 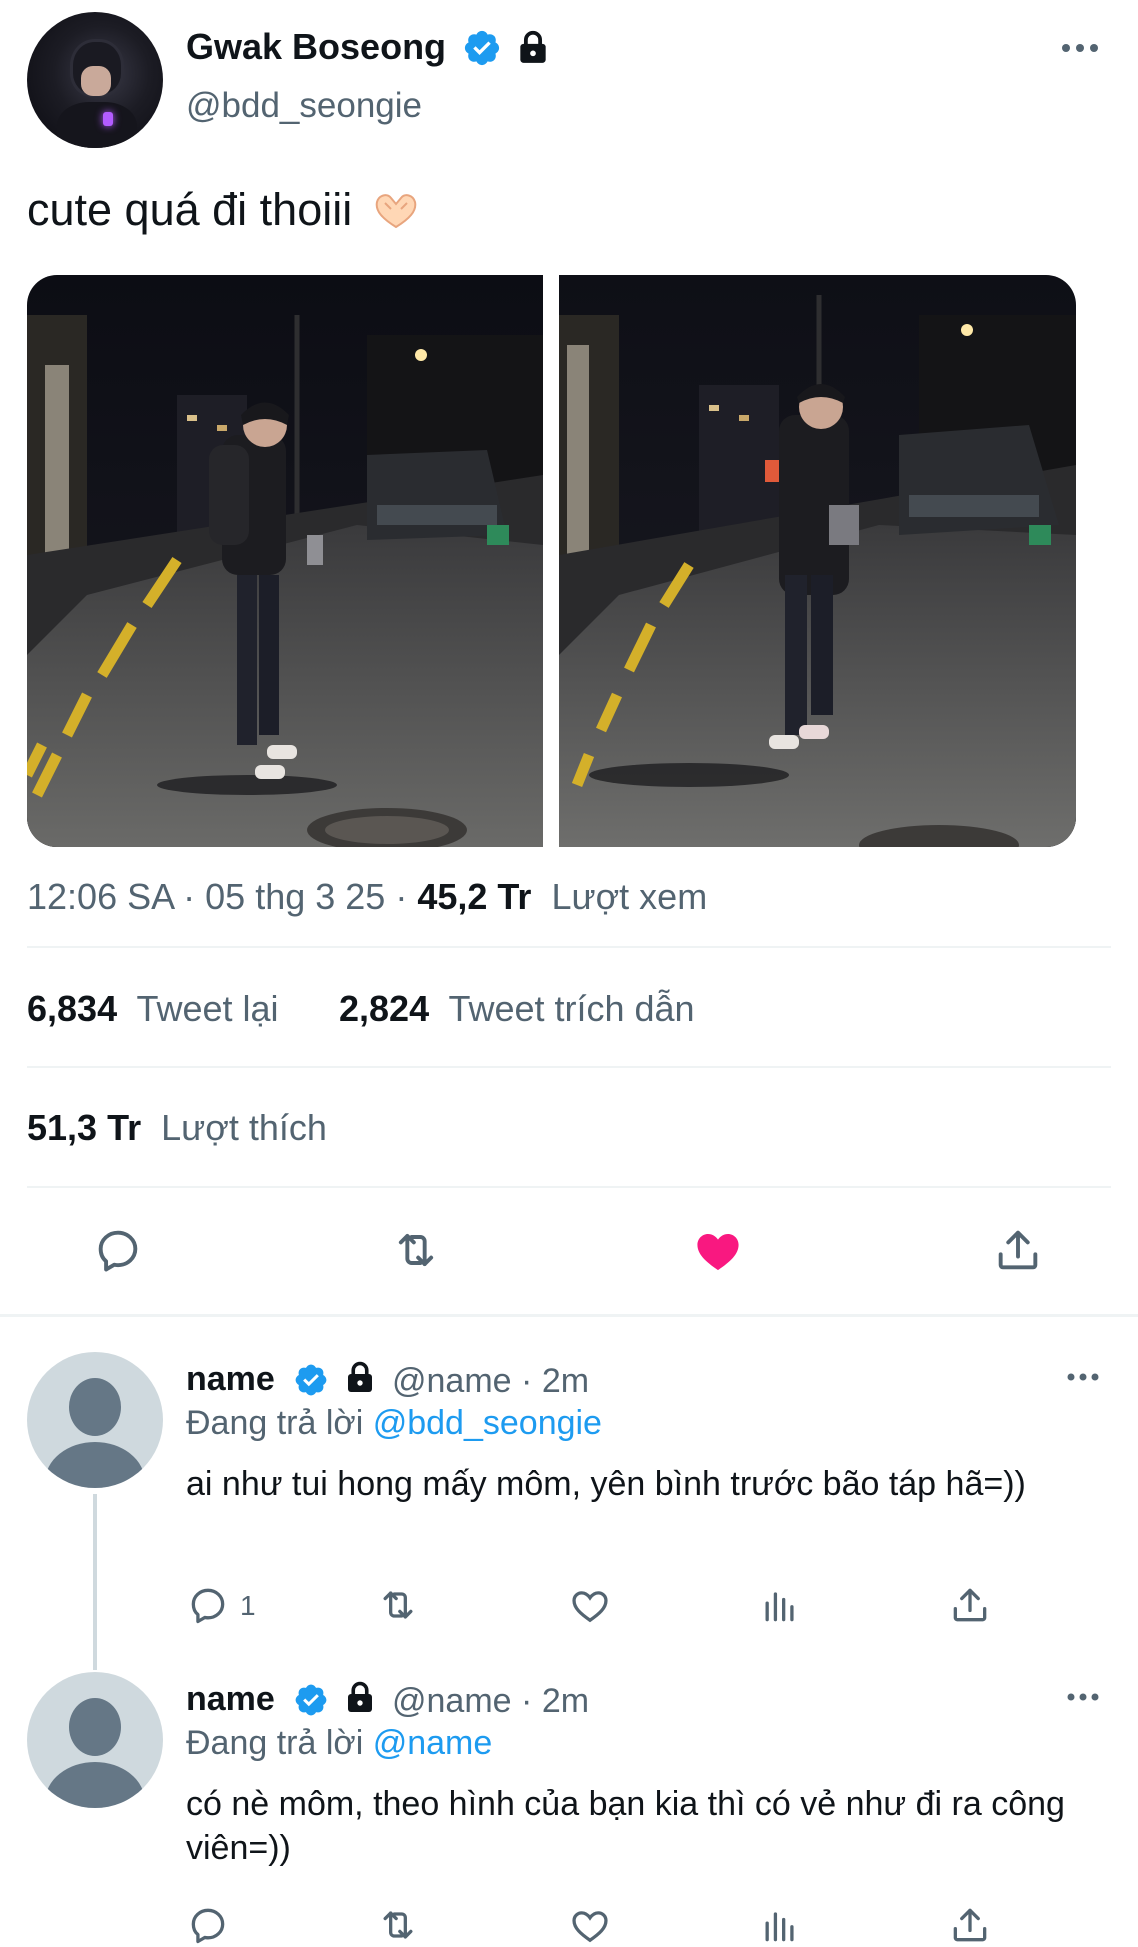 What do you see at coordinates (95, 80) in the screenshot?
I see `author-avatar` at bounding box center [95, 80].